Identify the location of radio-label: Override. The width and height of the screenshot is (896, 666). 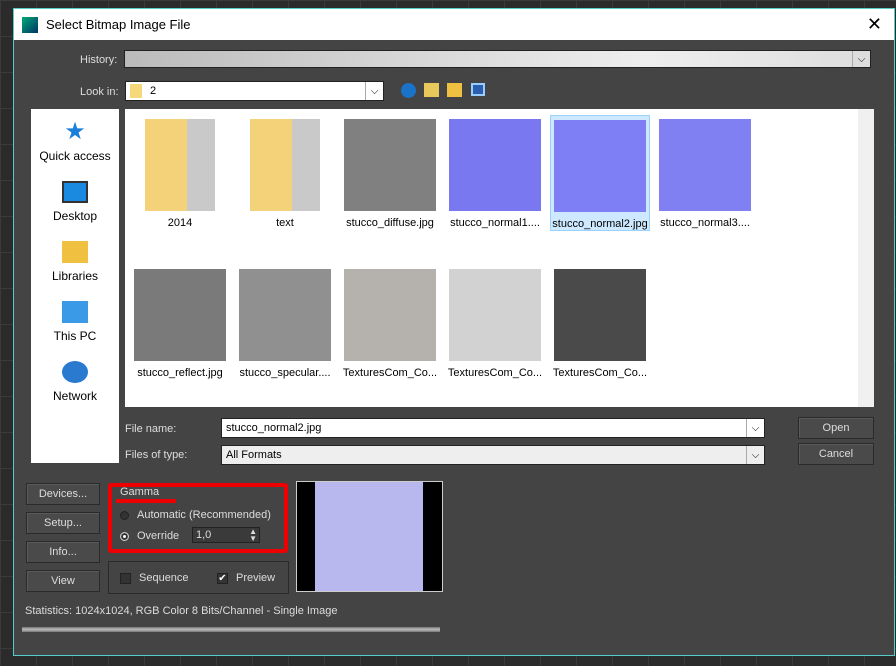
(158, 536).